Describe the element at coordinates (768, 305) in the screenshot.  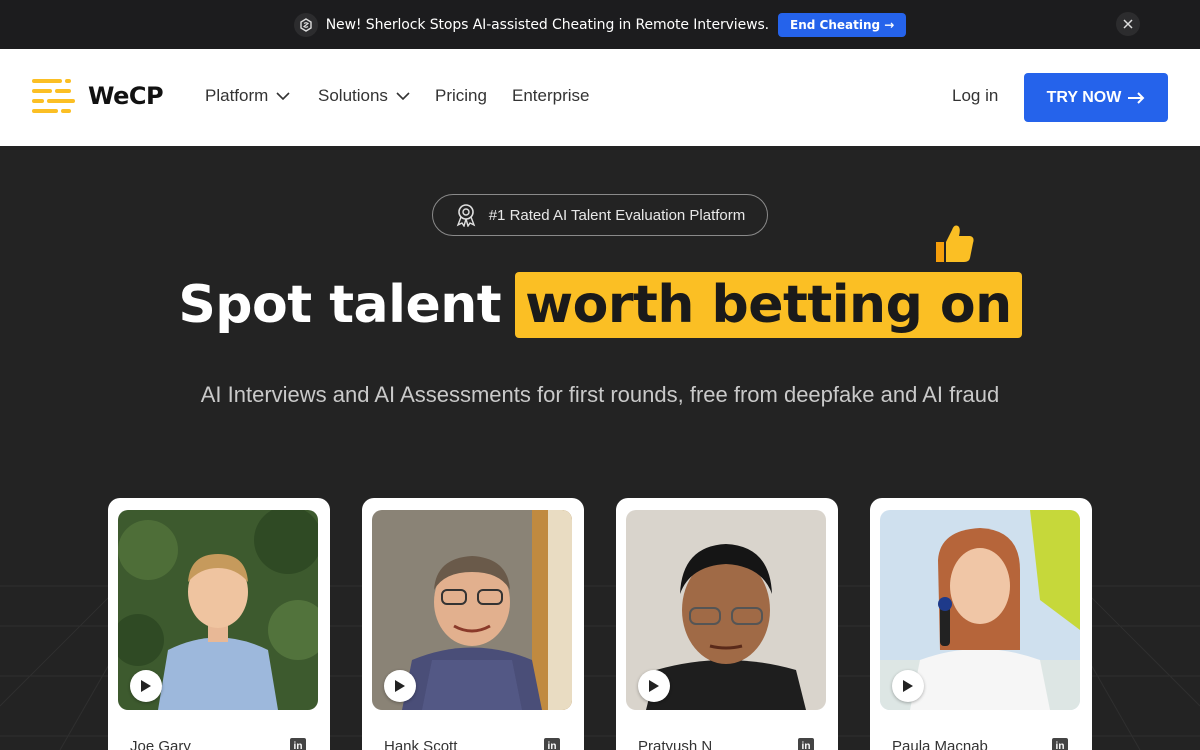
I see `headline-highlight: worth betting on` at that location.